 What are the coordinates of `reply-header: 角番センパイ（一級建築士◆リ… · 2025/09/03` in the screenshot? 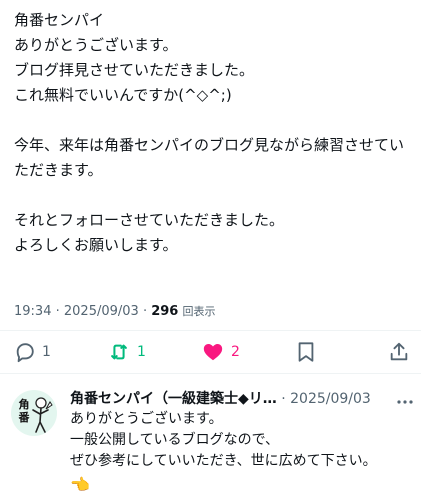 It's located at (220, 399).